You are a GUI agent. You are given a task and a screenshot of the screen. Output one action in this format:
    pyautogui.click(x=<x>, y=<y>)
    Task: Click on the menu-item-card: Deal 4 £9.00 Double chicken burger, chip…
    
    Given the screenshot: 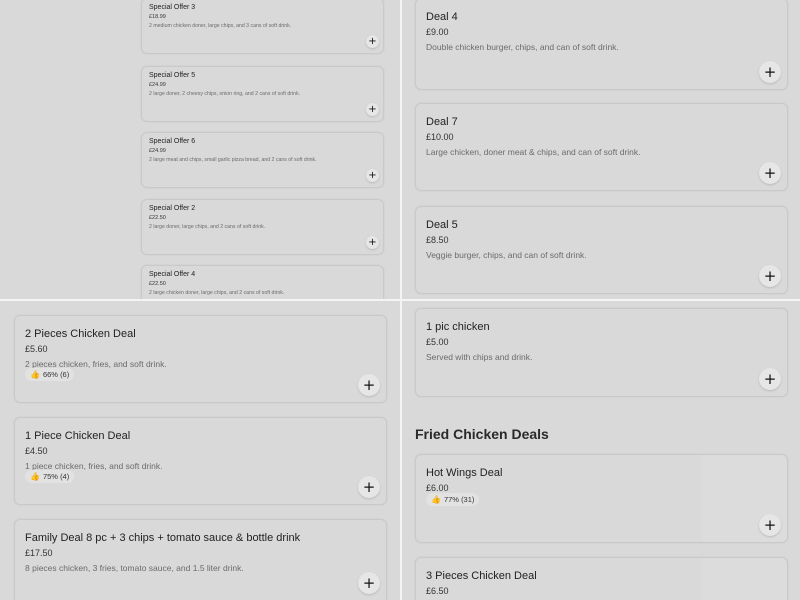 What is the action you would take?
    pyautogui.click(x=601, y=45)
    